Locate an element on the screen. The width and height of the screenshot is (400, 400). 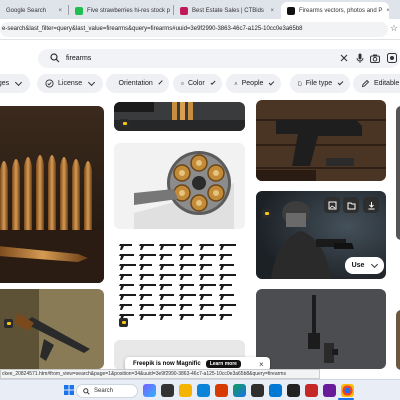
windows-start-icon is located at coordinates (69, 390).